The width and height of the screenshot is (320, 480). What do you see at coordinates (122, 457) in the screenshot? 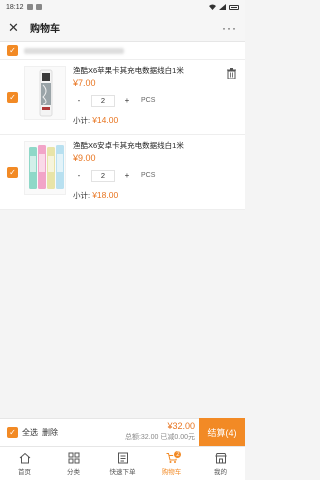
I see `list-icon` at bounding box center [122, 457].